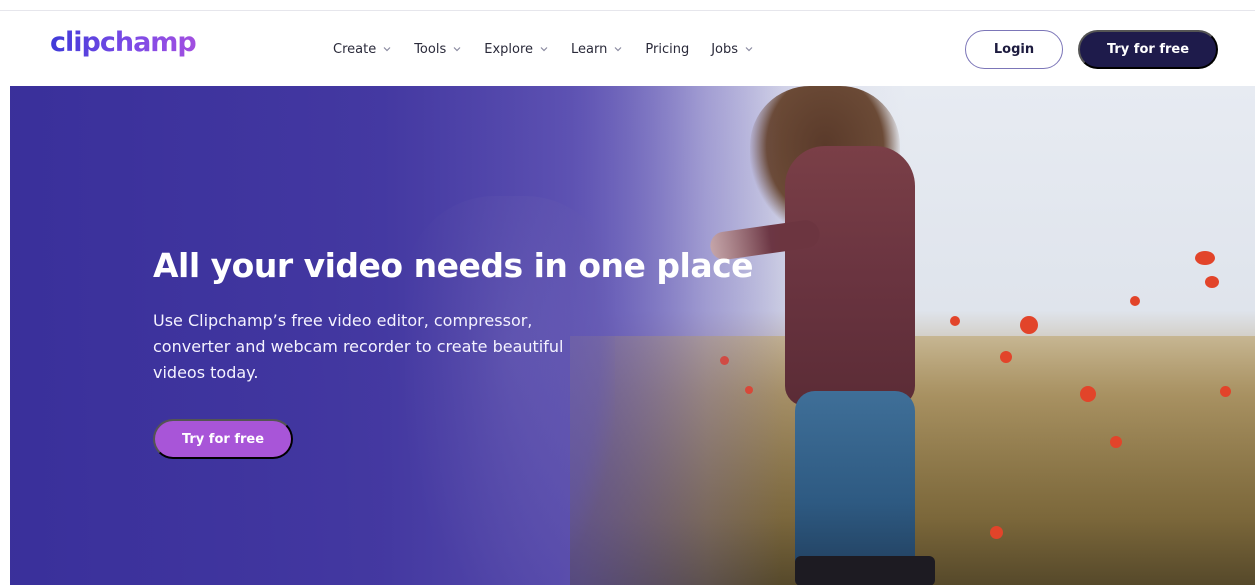  What do you see at coordinates (1014, 49) in the screenshot?
I see `login-button: Login` at bounding box center [1014, 49].